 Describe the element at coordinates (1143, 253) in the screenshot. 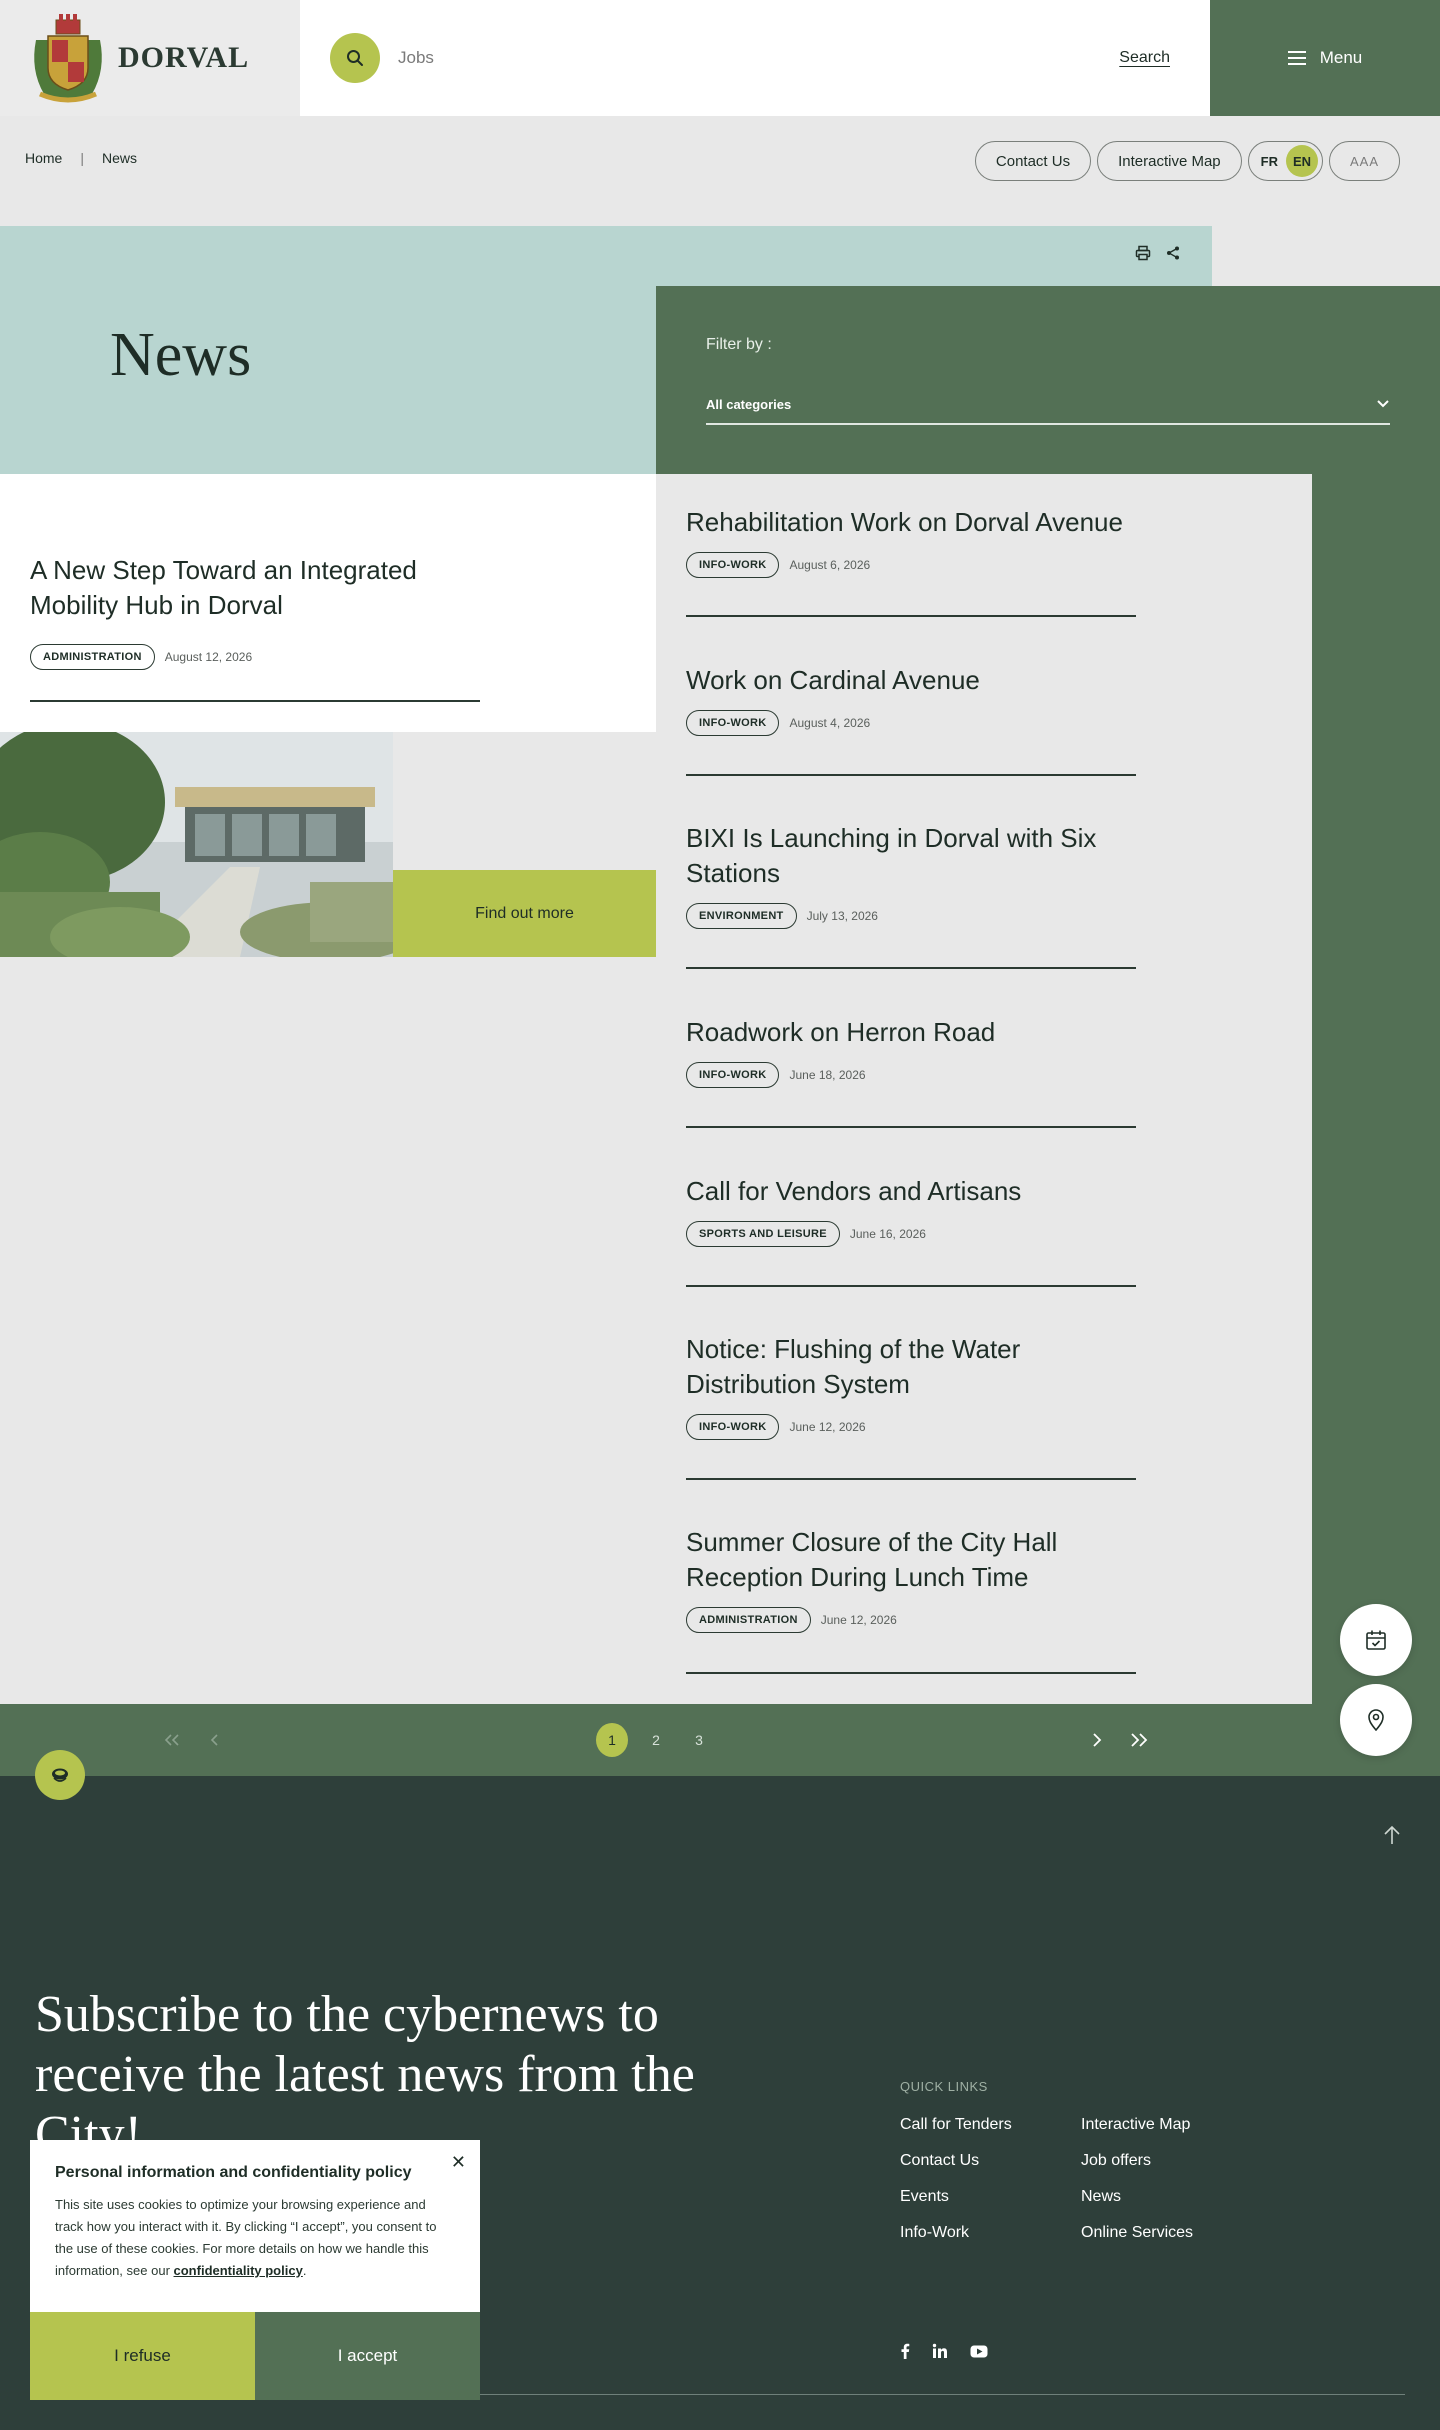

I see `print-icon` at that location.